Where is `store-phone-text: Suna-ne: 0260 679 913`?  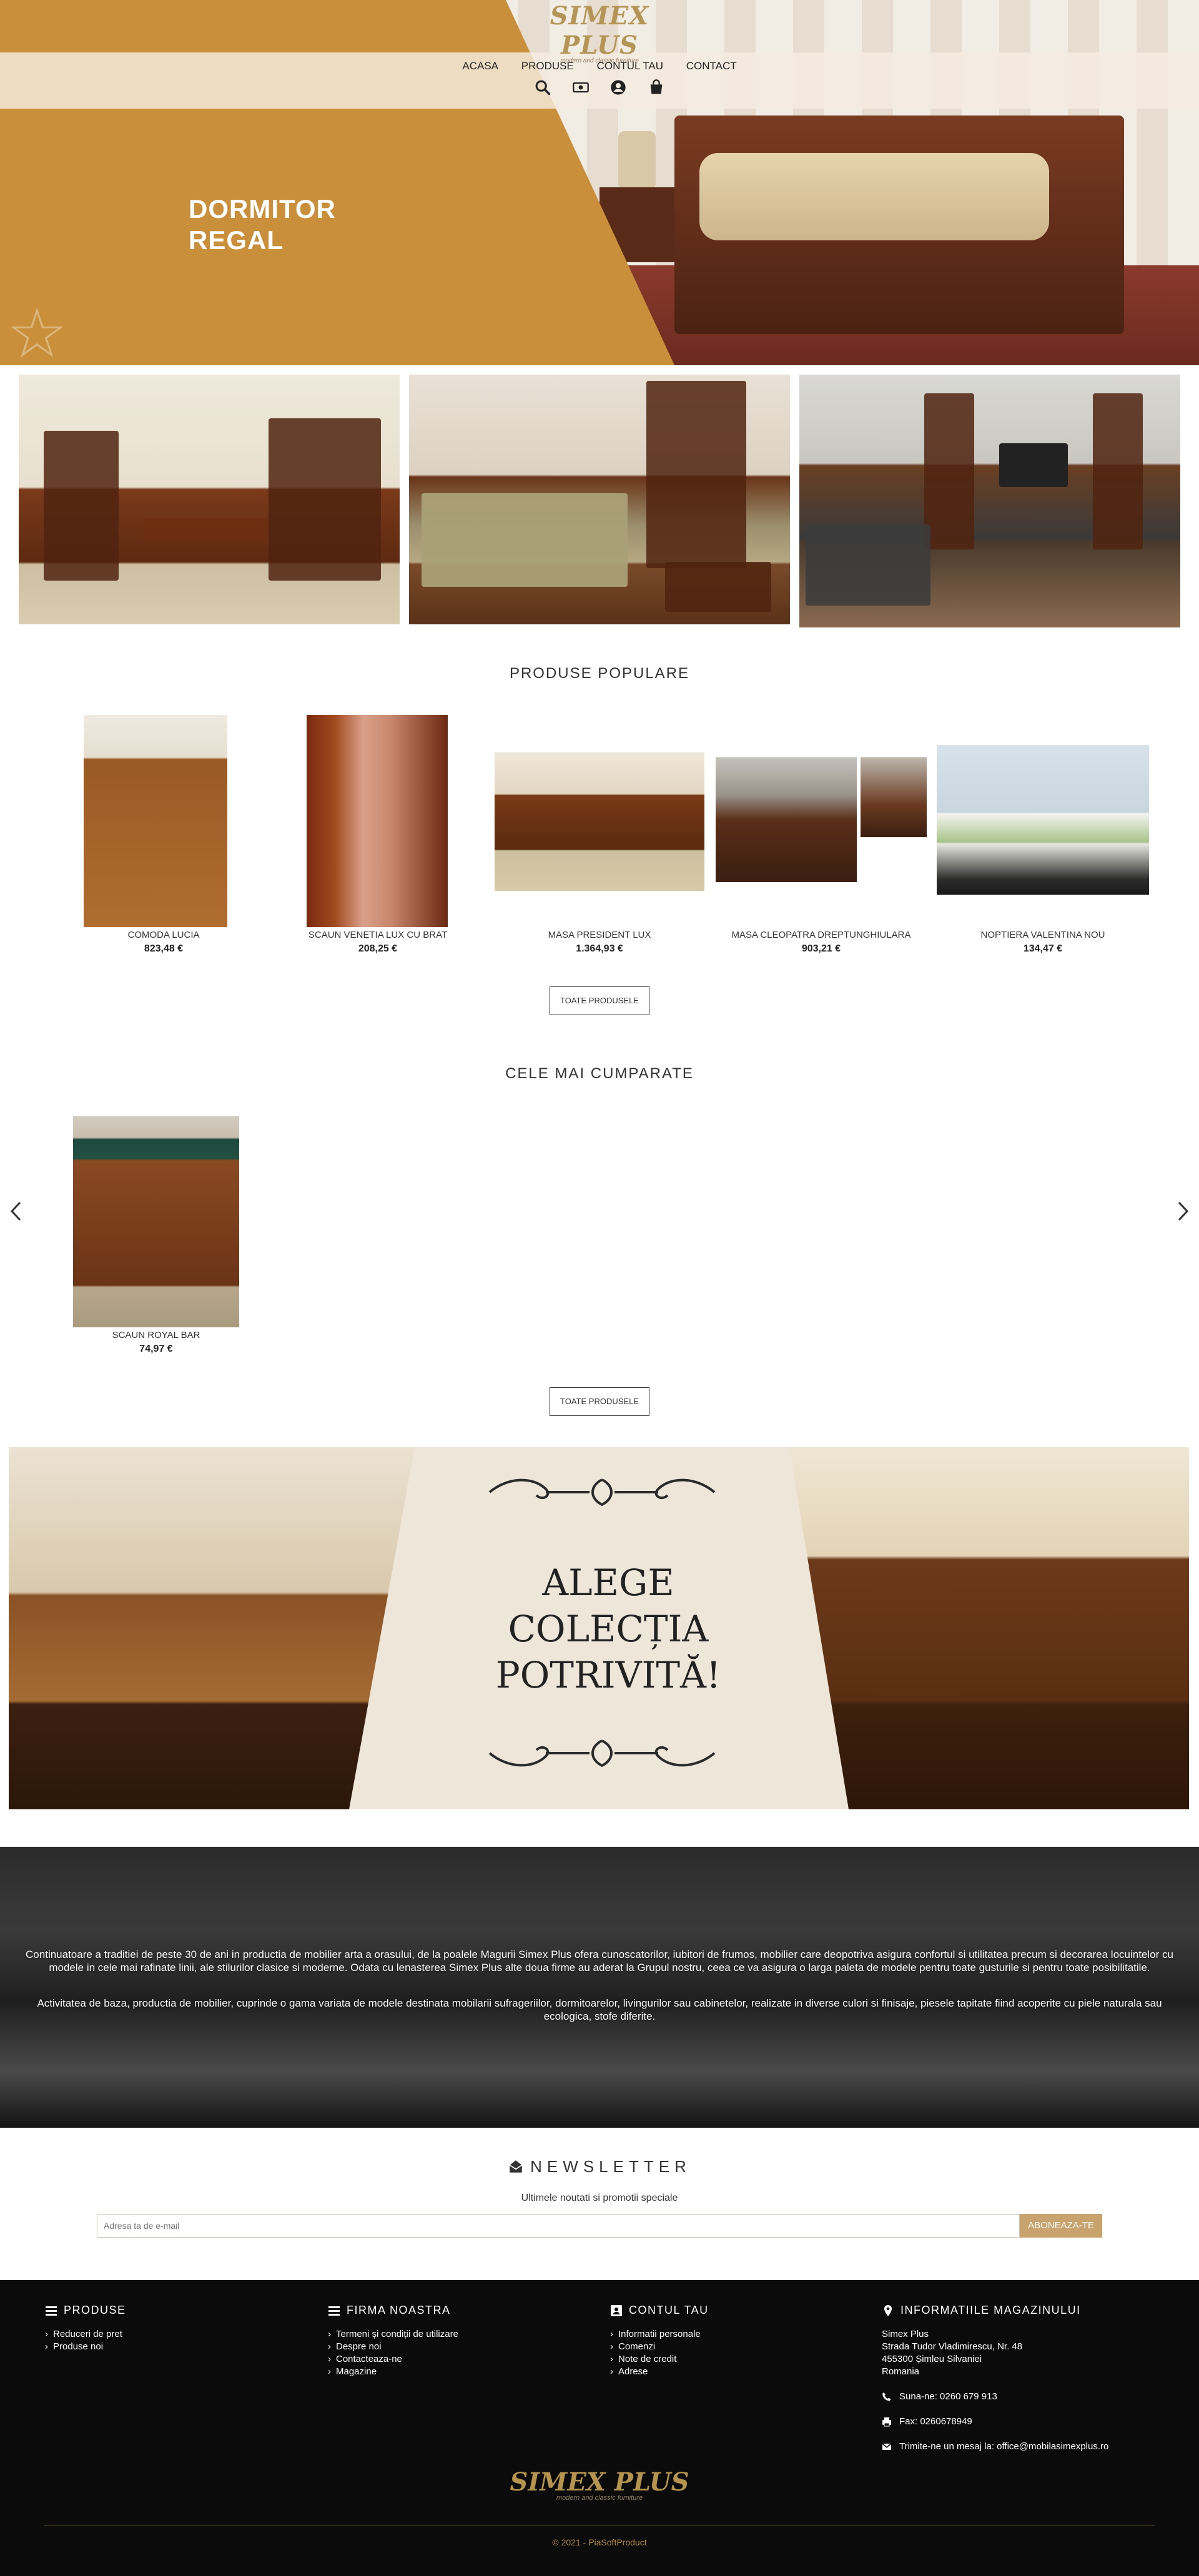
store-phone-text: Suna-ne: 0260 679 913 is located at coordinates (948, 2396).